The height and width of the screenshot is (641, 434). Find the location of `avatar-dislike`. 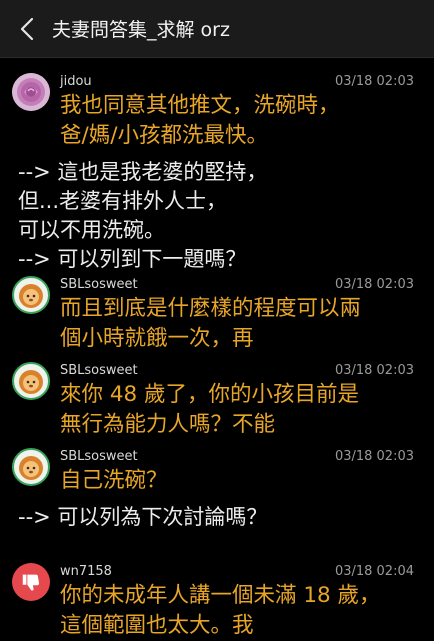

avatar-dislike is located at coordinates (31, 582).